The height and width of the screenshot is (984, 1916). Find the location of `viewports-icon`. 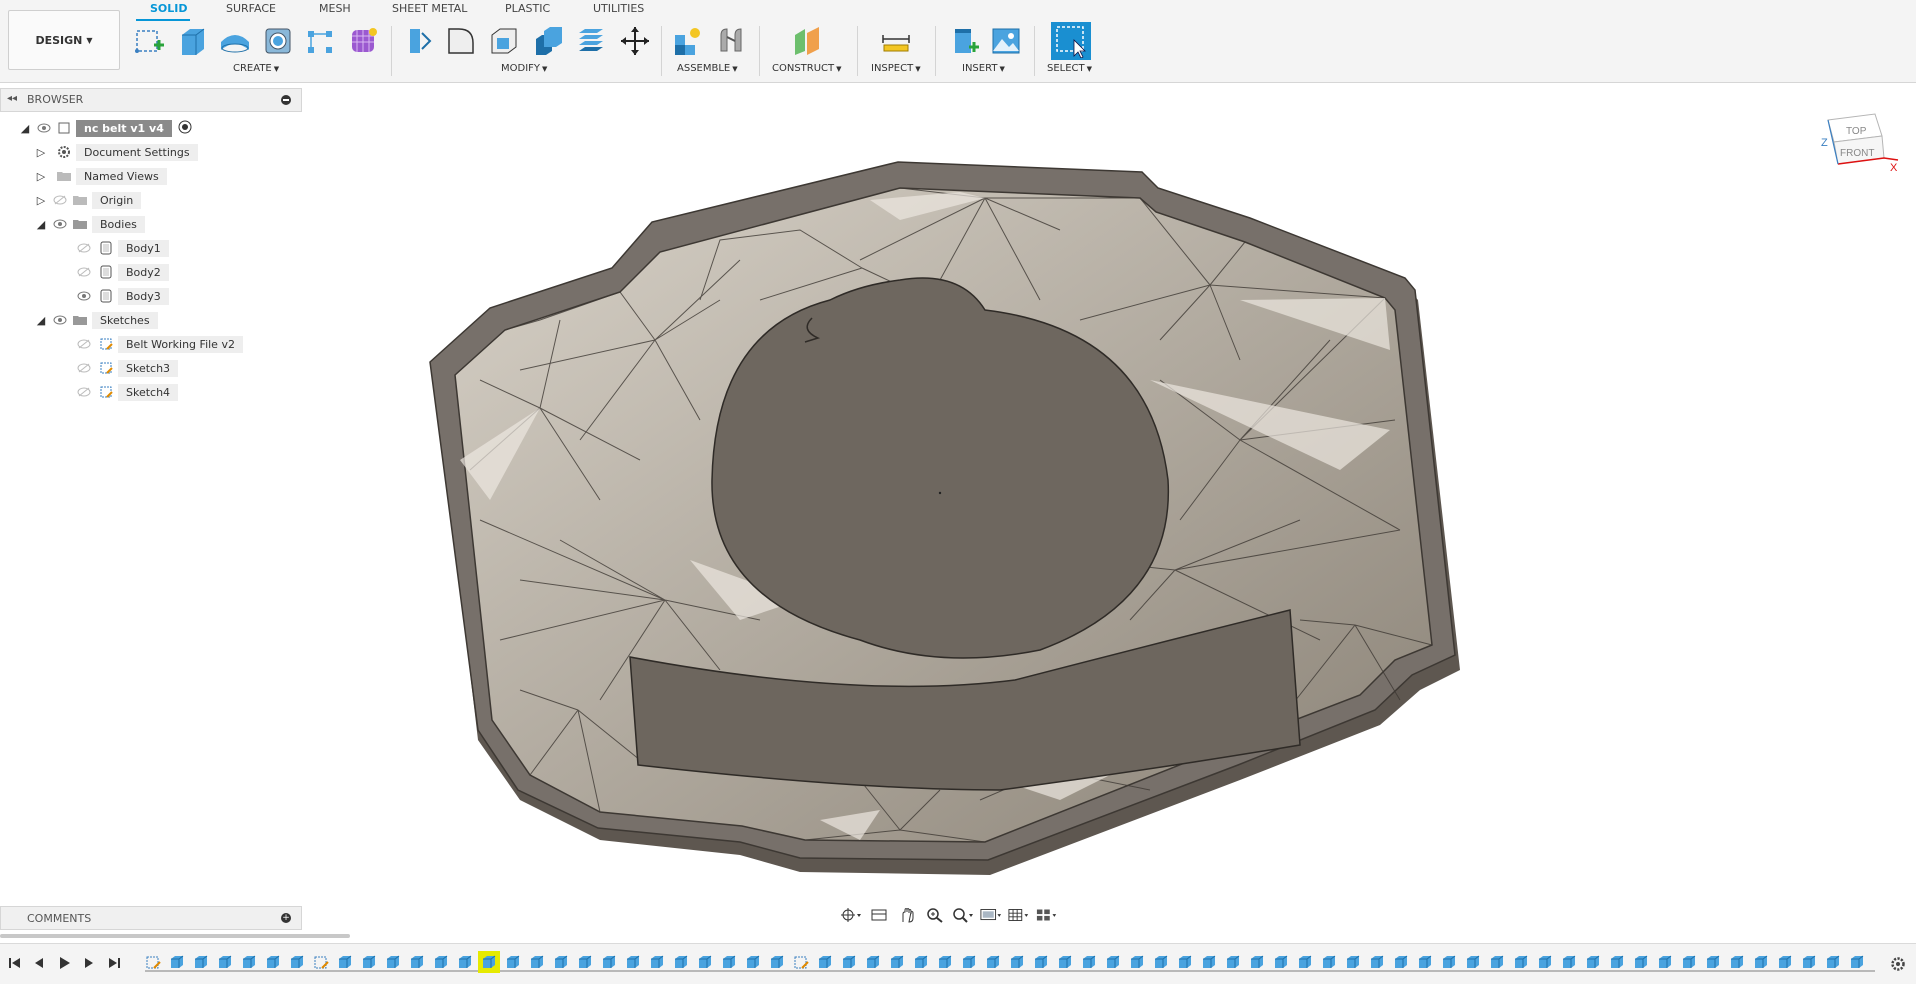

viewports-icon is located at coordinates (1047, 915).